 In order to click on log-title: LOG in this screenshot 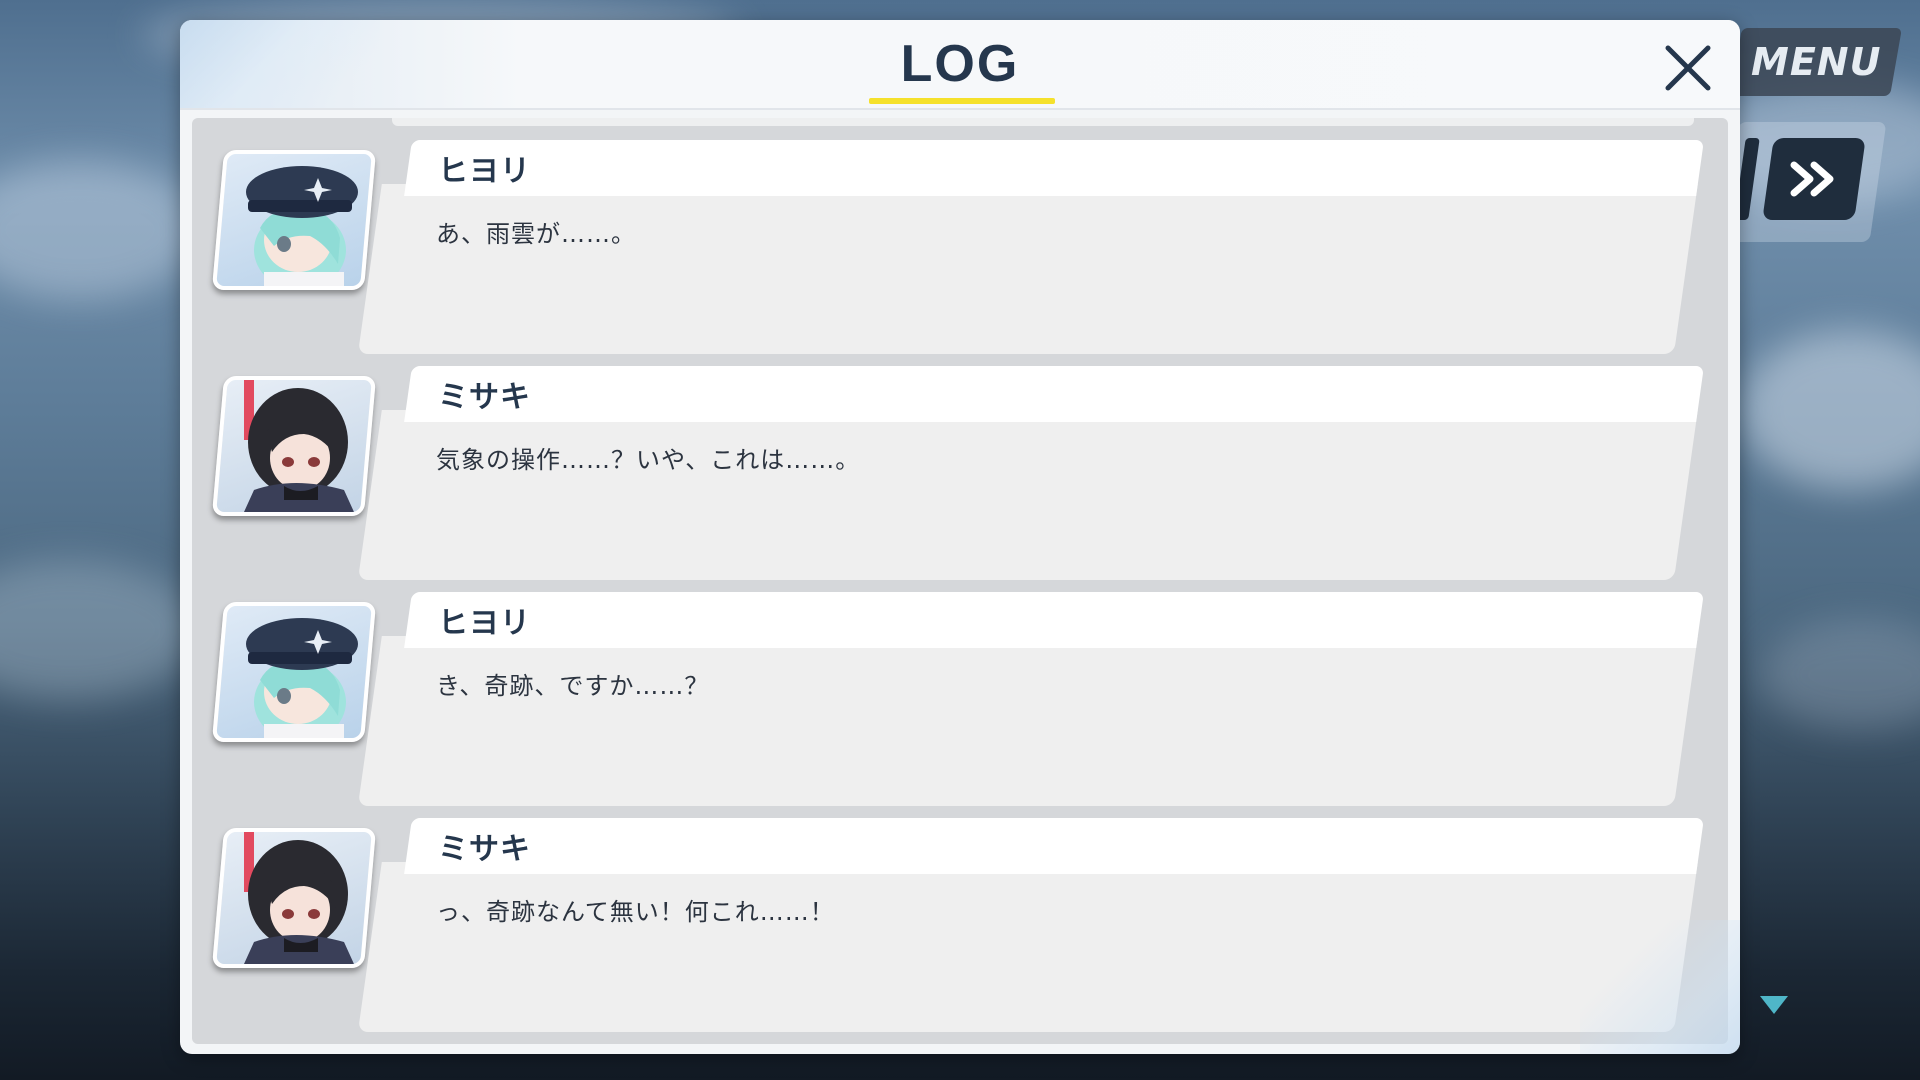, I will do `click(960, 64)`.